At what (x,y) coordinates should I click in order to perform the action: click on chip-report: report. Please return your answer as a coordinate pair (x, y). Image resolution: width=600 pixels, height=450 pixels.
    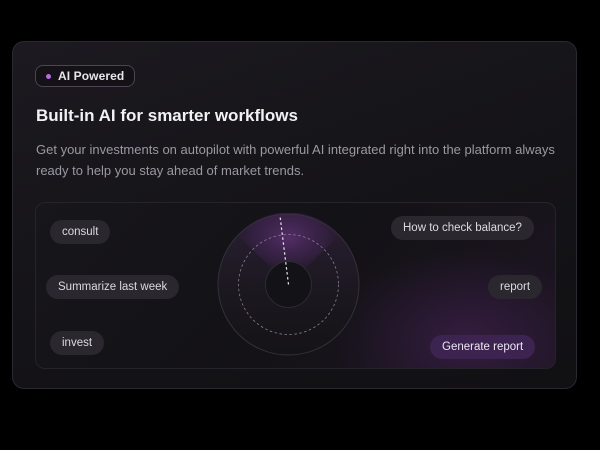
    Looking at the image, I should click on (515, 287).